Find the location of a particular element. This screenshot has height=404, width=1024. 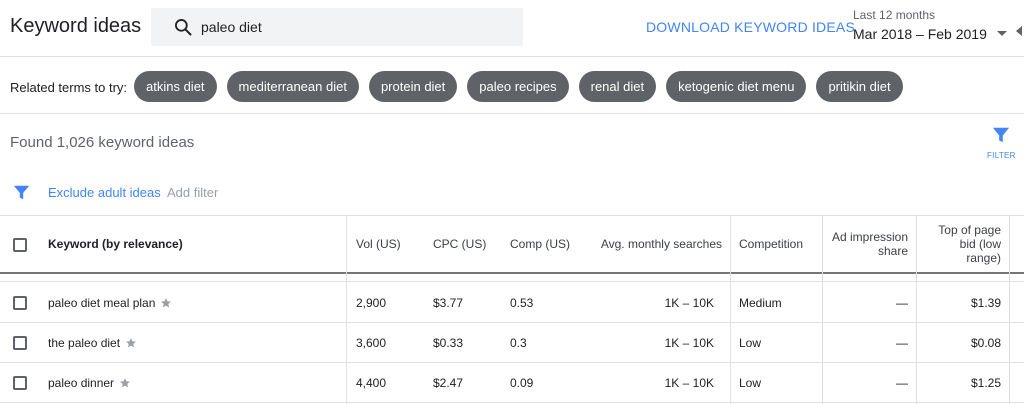

keyword-text: the paleo diet is located at coordinates (84, 343).